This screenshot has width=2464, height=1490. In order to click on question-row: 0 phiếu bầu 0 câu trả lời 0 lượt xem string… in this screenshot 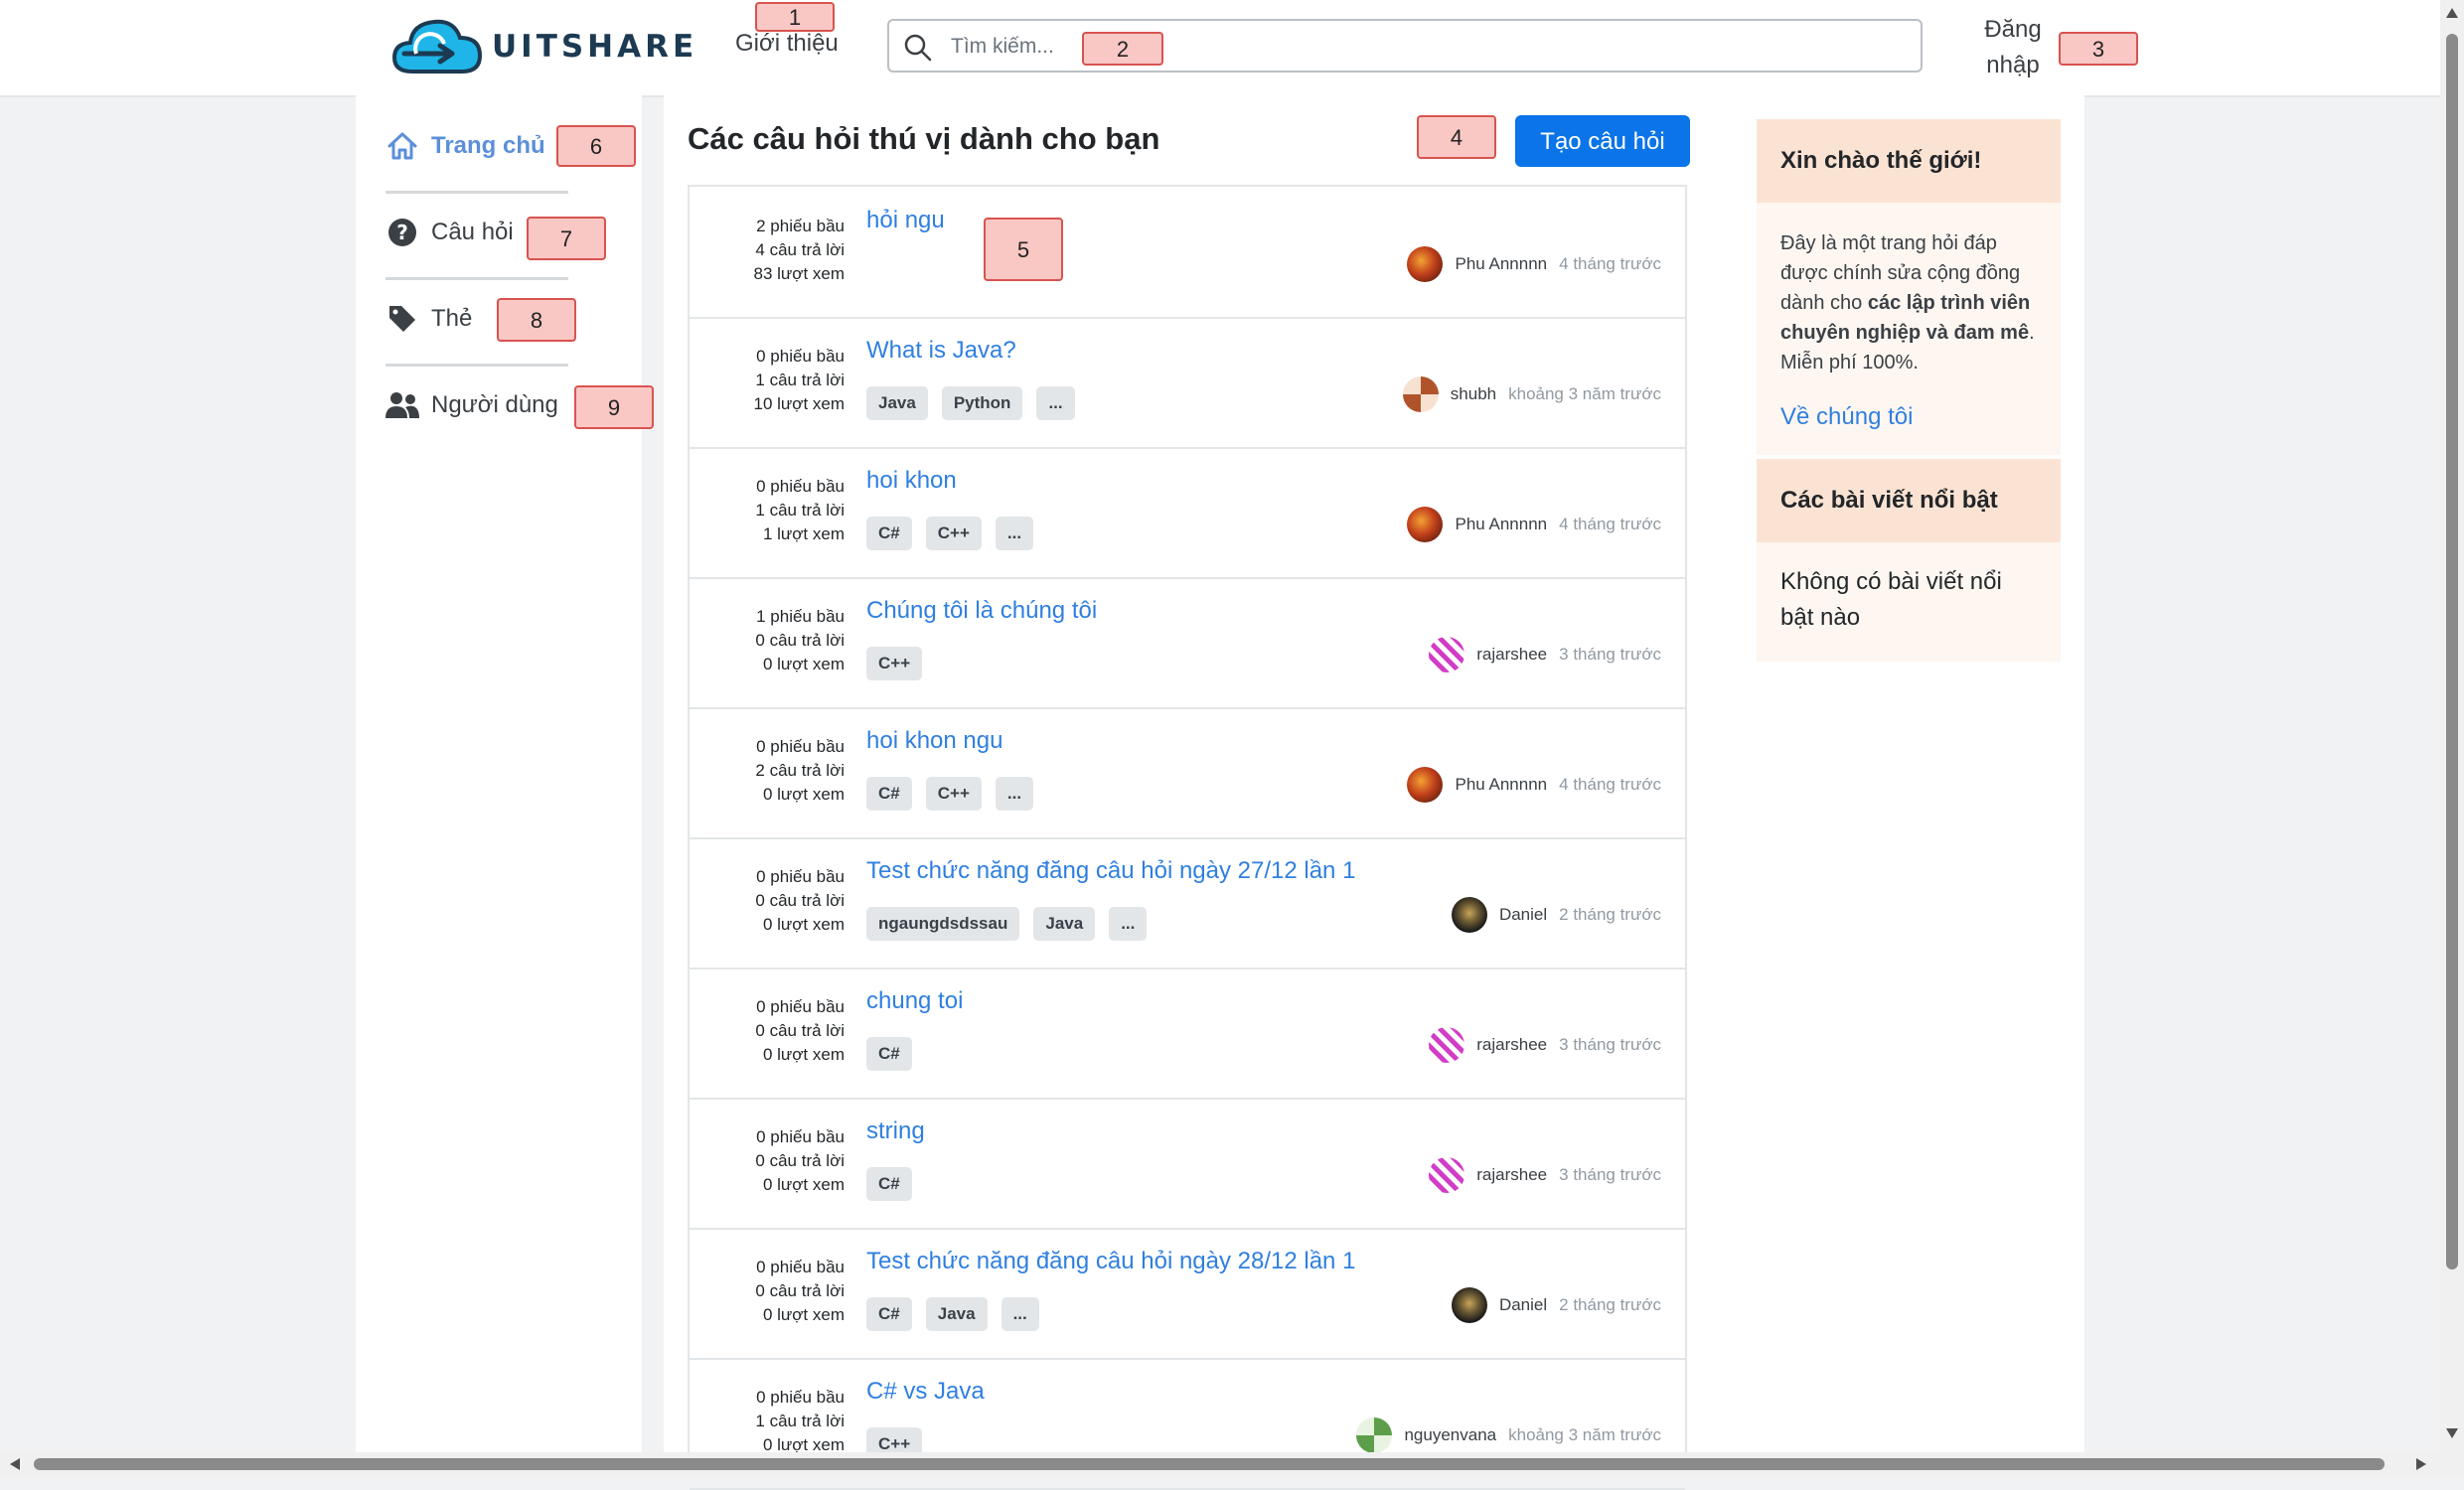, I will do `click(1187, 1164)`.